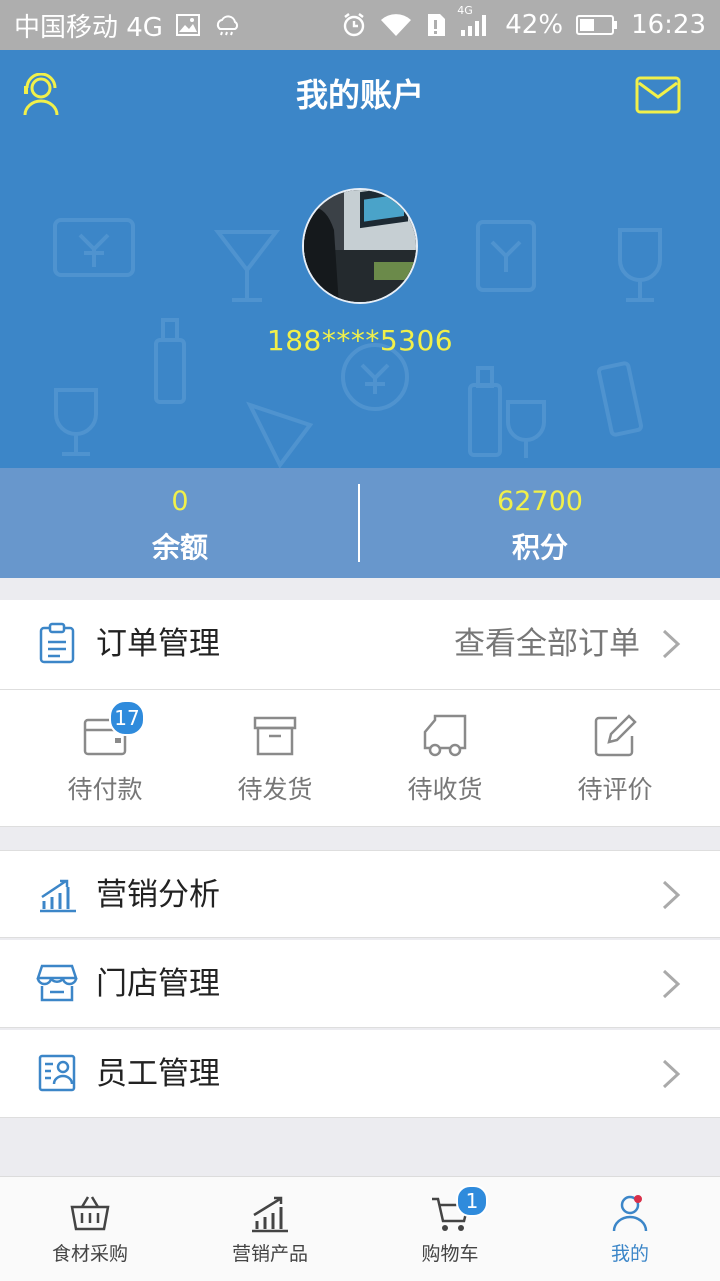  Describe the element at coordinates (630, 1213) in the screenshot. I see `user-icon` at that location.